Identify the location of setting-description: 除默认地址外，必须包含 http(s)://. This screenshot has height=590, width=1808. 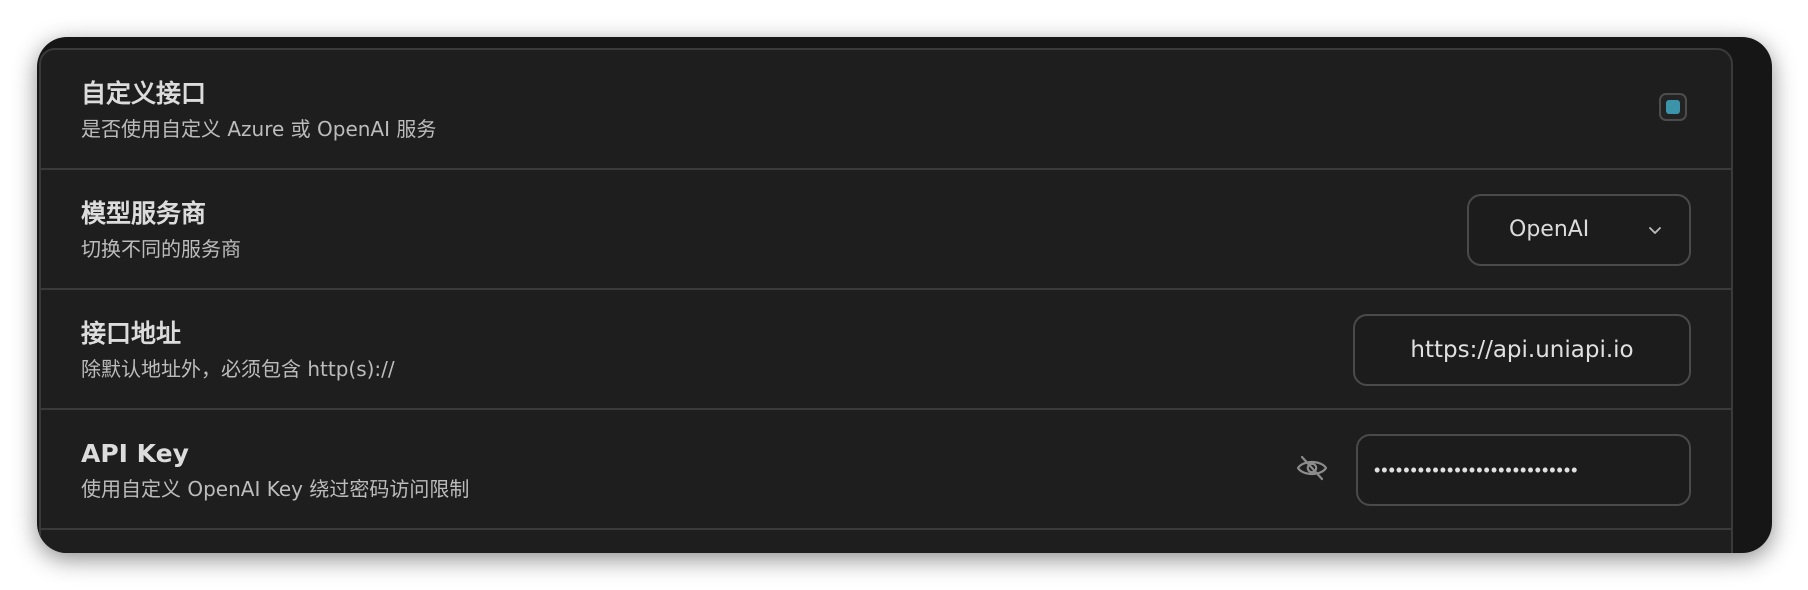
(238, 369).